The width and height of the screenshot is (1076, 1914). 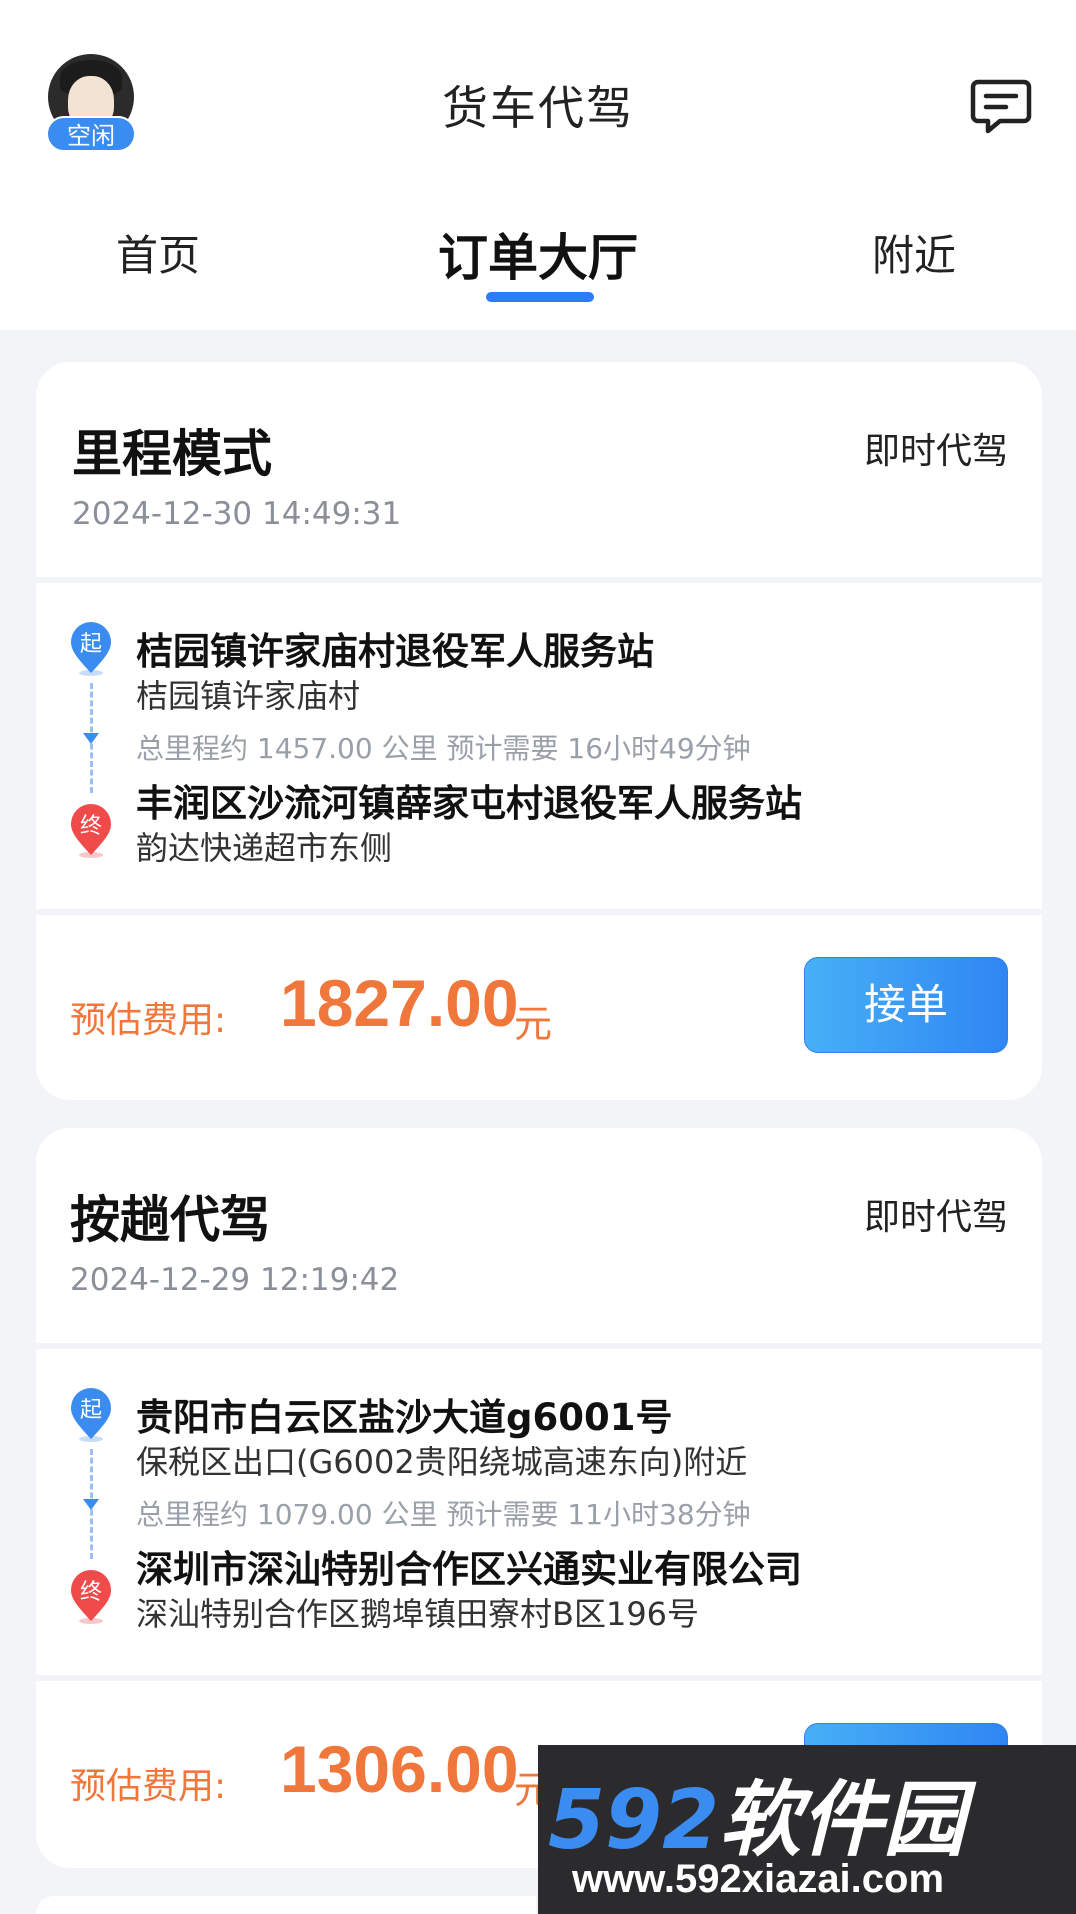 What do you see at coordinates (264, 848) in the screenshot?
I see `end-address-detail: 韵达快递超市东侧` at bounding box center [264, 848].